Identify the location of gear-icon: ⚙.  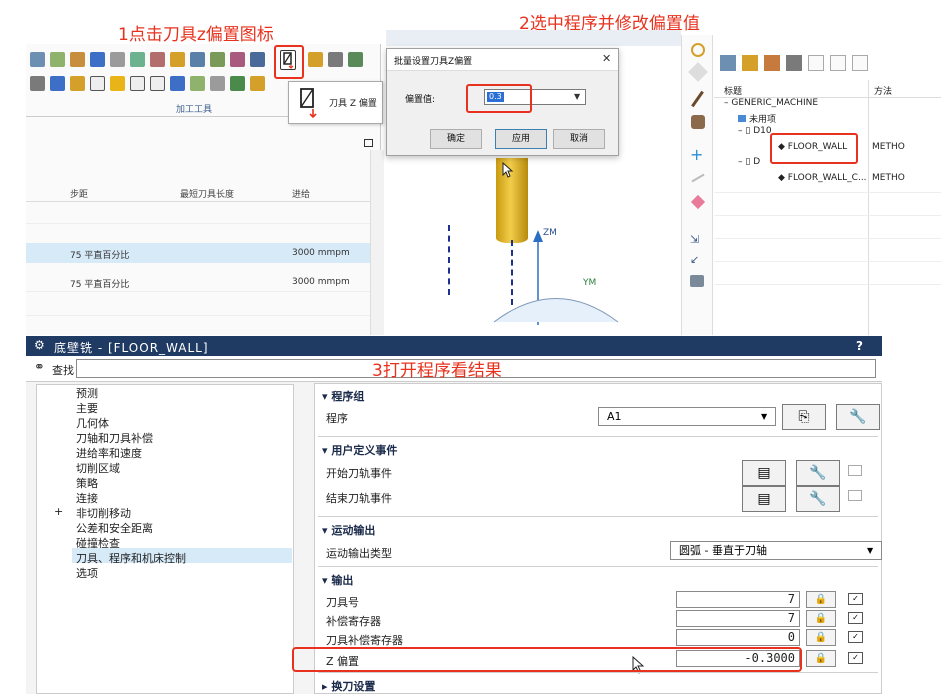
(39, 345).